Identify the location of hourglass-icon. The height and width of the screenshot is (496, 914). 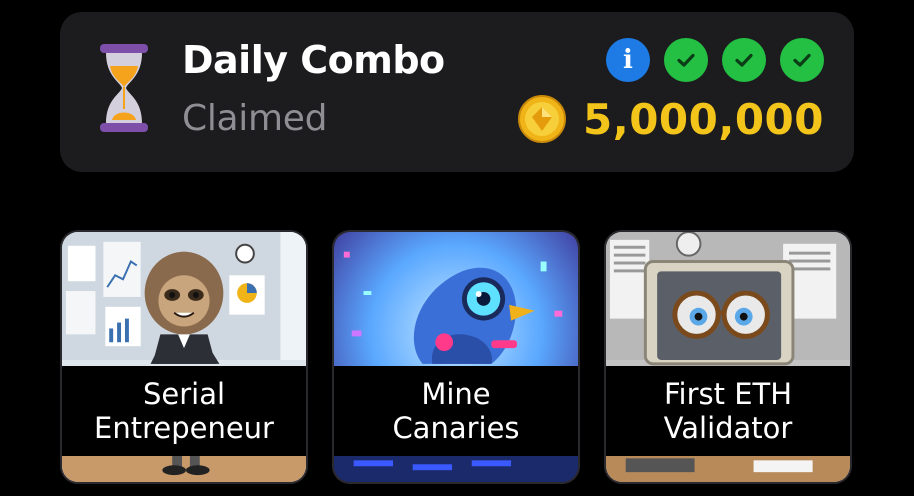
(124, 88).